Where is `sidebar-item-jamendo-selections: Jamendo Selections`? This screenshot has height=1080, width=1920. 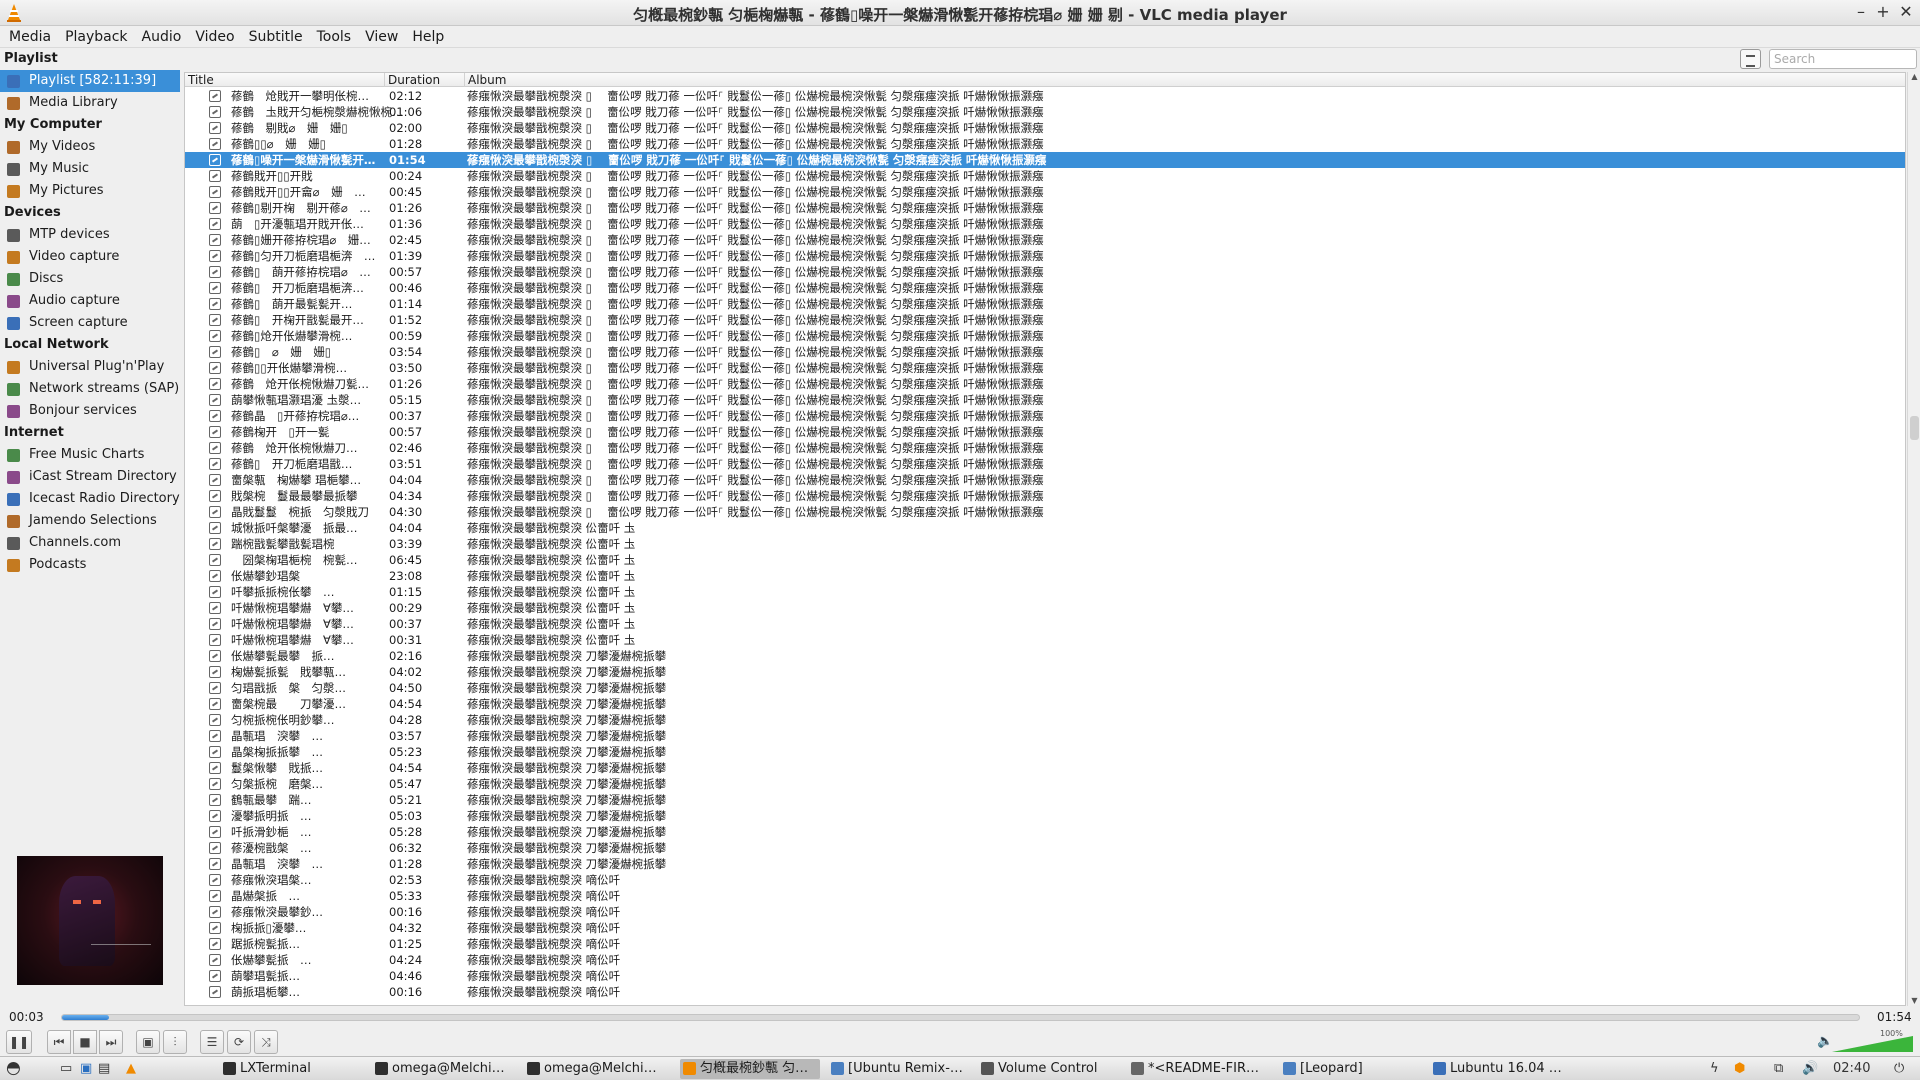
sidebar-item-jamendo-selections: Jamendo Selections is located at coordinates (91, 521).